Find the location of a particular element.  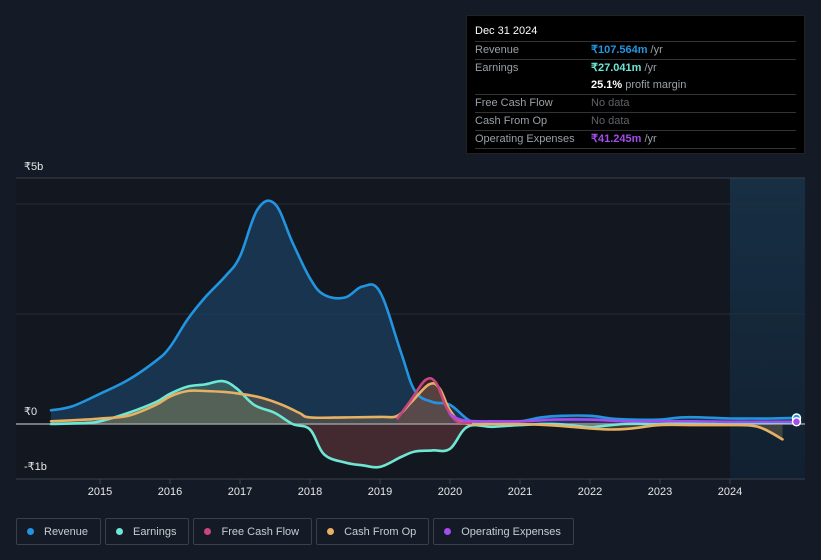

forecast-highlight-region is located at coordinates (767, 328).